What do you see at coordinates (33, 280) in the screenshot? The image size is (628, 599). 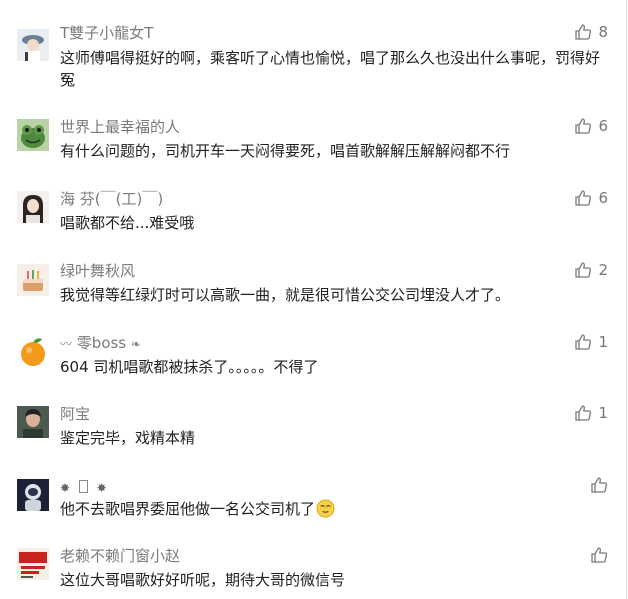 I see `cake-icon` at bounding box center [33, 280].